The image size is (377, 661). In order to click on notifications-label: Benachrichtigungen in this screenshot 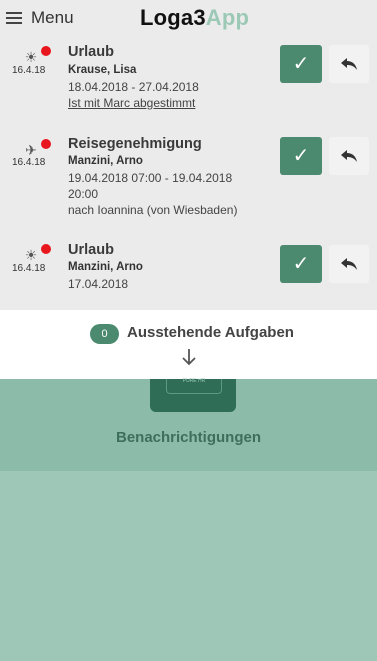, I will do `click(188, 437)`.